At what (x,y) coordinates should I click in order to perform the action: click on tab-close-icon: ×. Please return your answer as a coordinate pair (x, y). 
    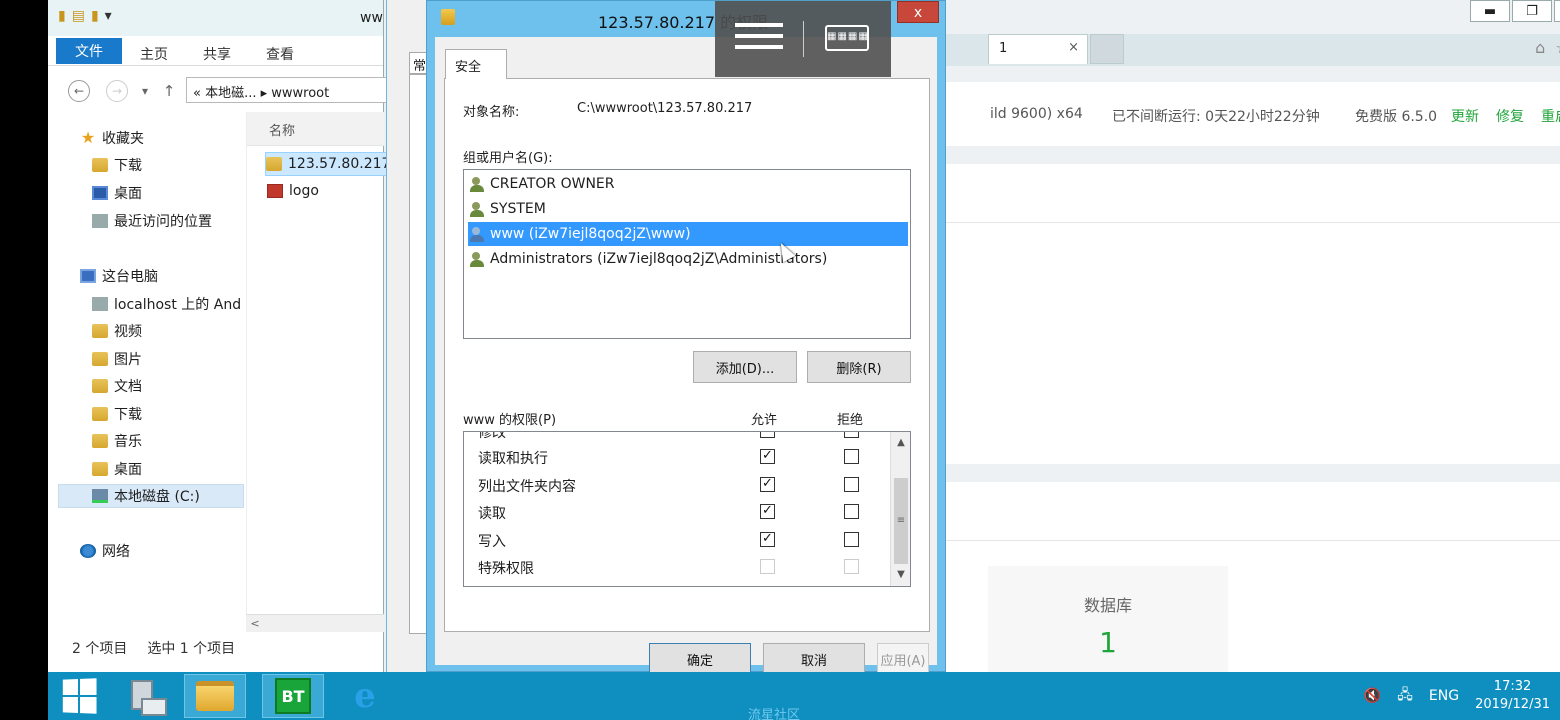
    Looking at the image, I should click on (1073, 47).